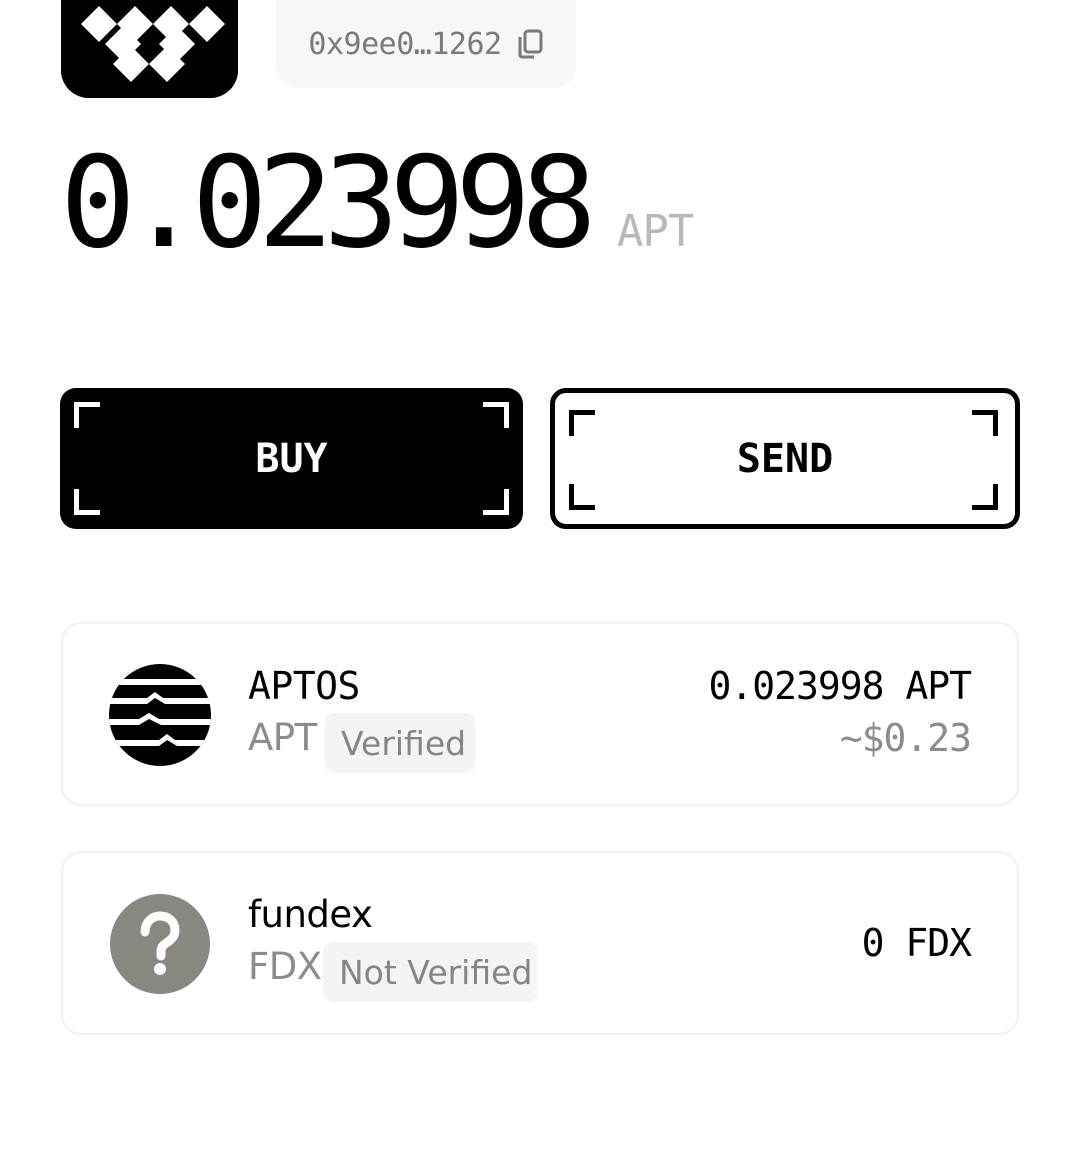 The width and height of the screenshot is (1080, 1154). What do you see at coordinates (304, 686) in the screenshot?
I see `token-name: APTOS` at bounding box center [304, 686].